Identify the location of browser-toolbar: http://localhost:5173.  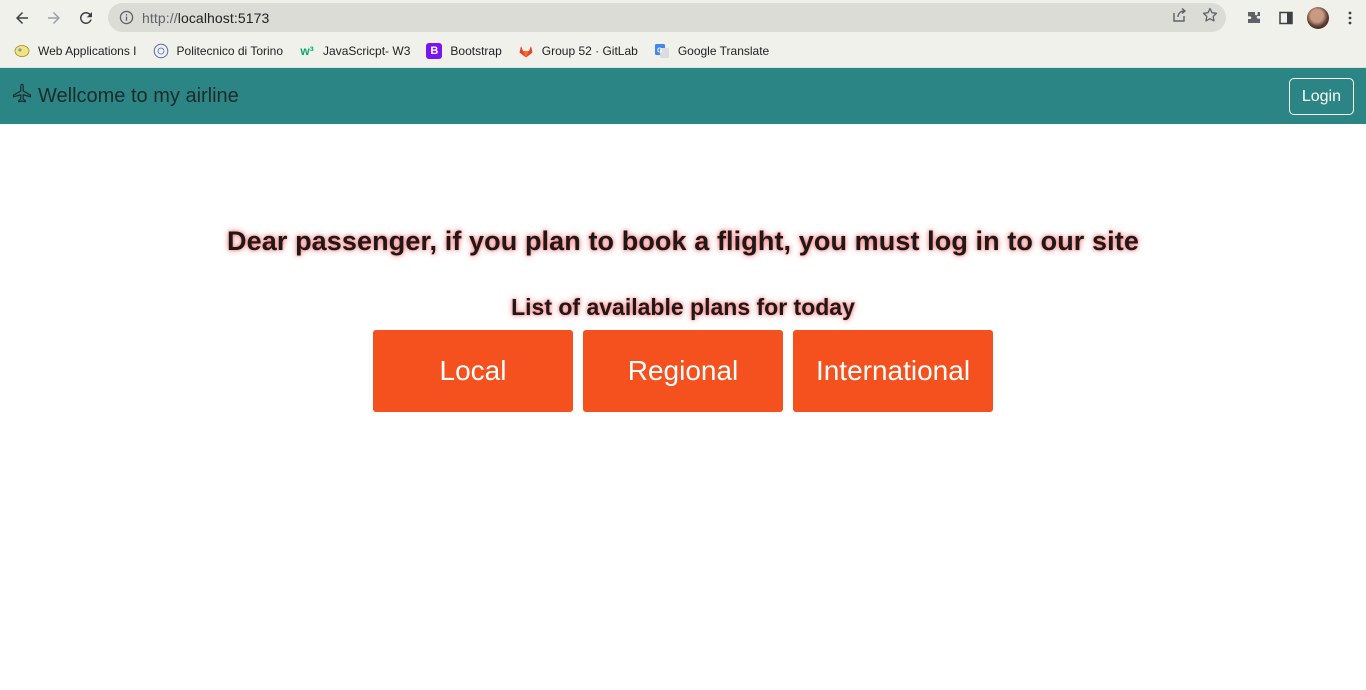
(683, 17).